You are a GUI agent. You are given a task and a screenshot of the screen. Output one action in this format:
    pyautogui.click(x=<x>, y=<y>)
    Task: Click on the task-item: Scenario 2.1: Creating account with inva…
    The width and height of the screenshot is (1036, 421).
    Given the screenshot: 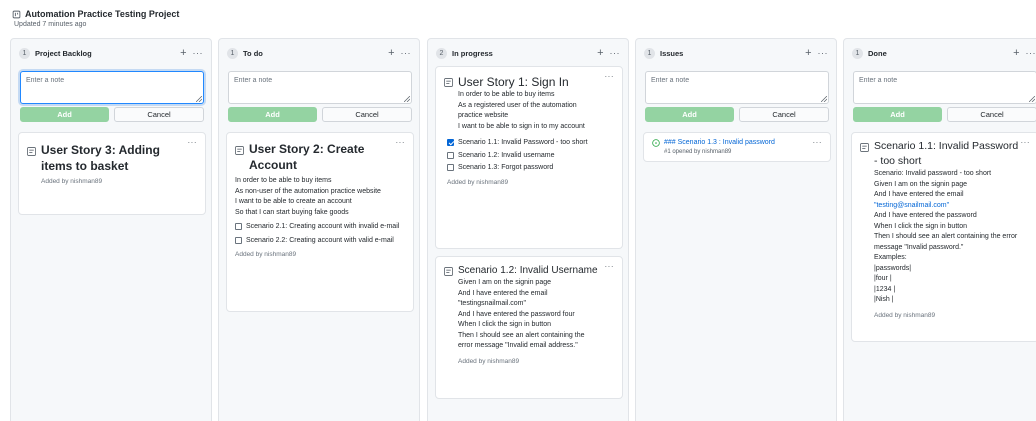 What is the action you would take?
    pyautogui.click(x=320, y=227)
    